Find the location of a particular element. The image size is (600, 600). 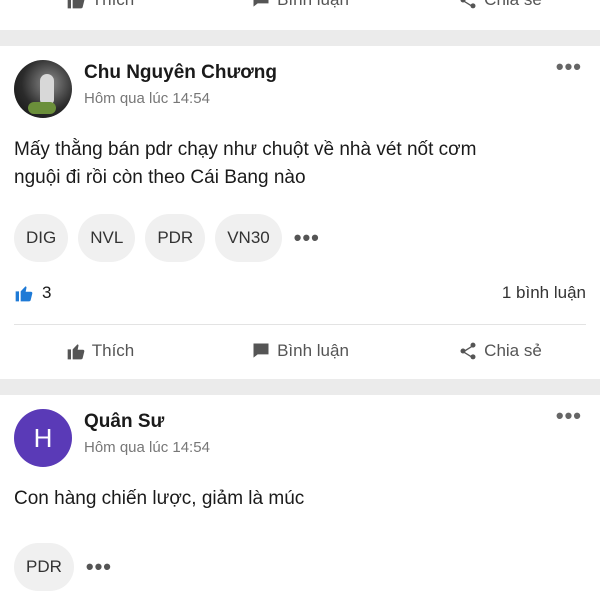

post-header: H Quân Sư Hôm qua lúc 14:54 ••• is located at coordinates (300, 432).